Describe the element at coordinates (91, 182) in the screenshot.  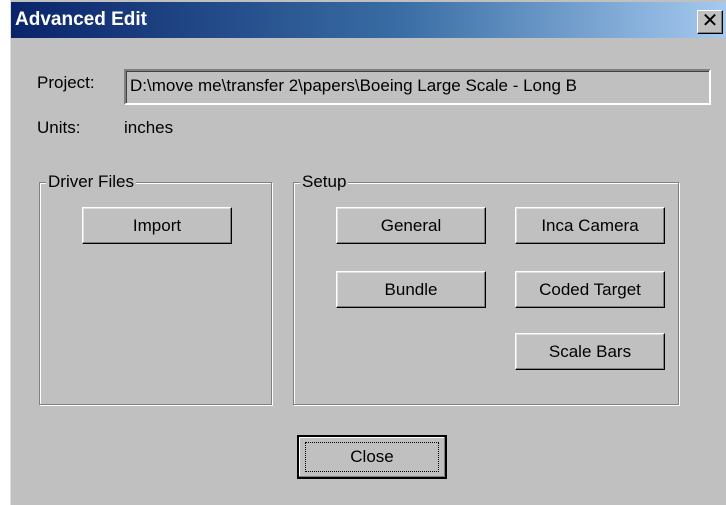
I see `driver-files-legend: Driver Files` at that location.